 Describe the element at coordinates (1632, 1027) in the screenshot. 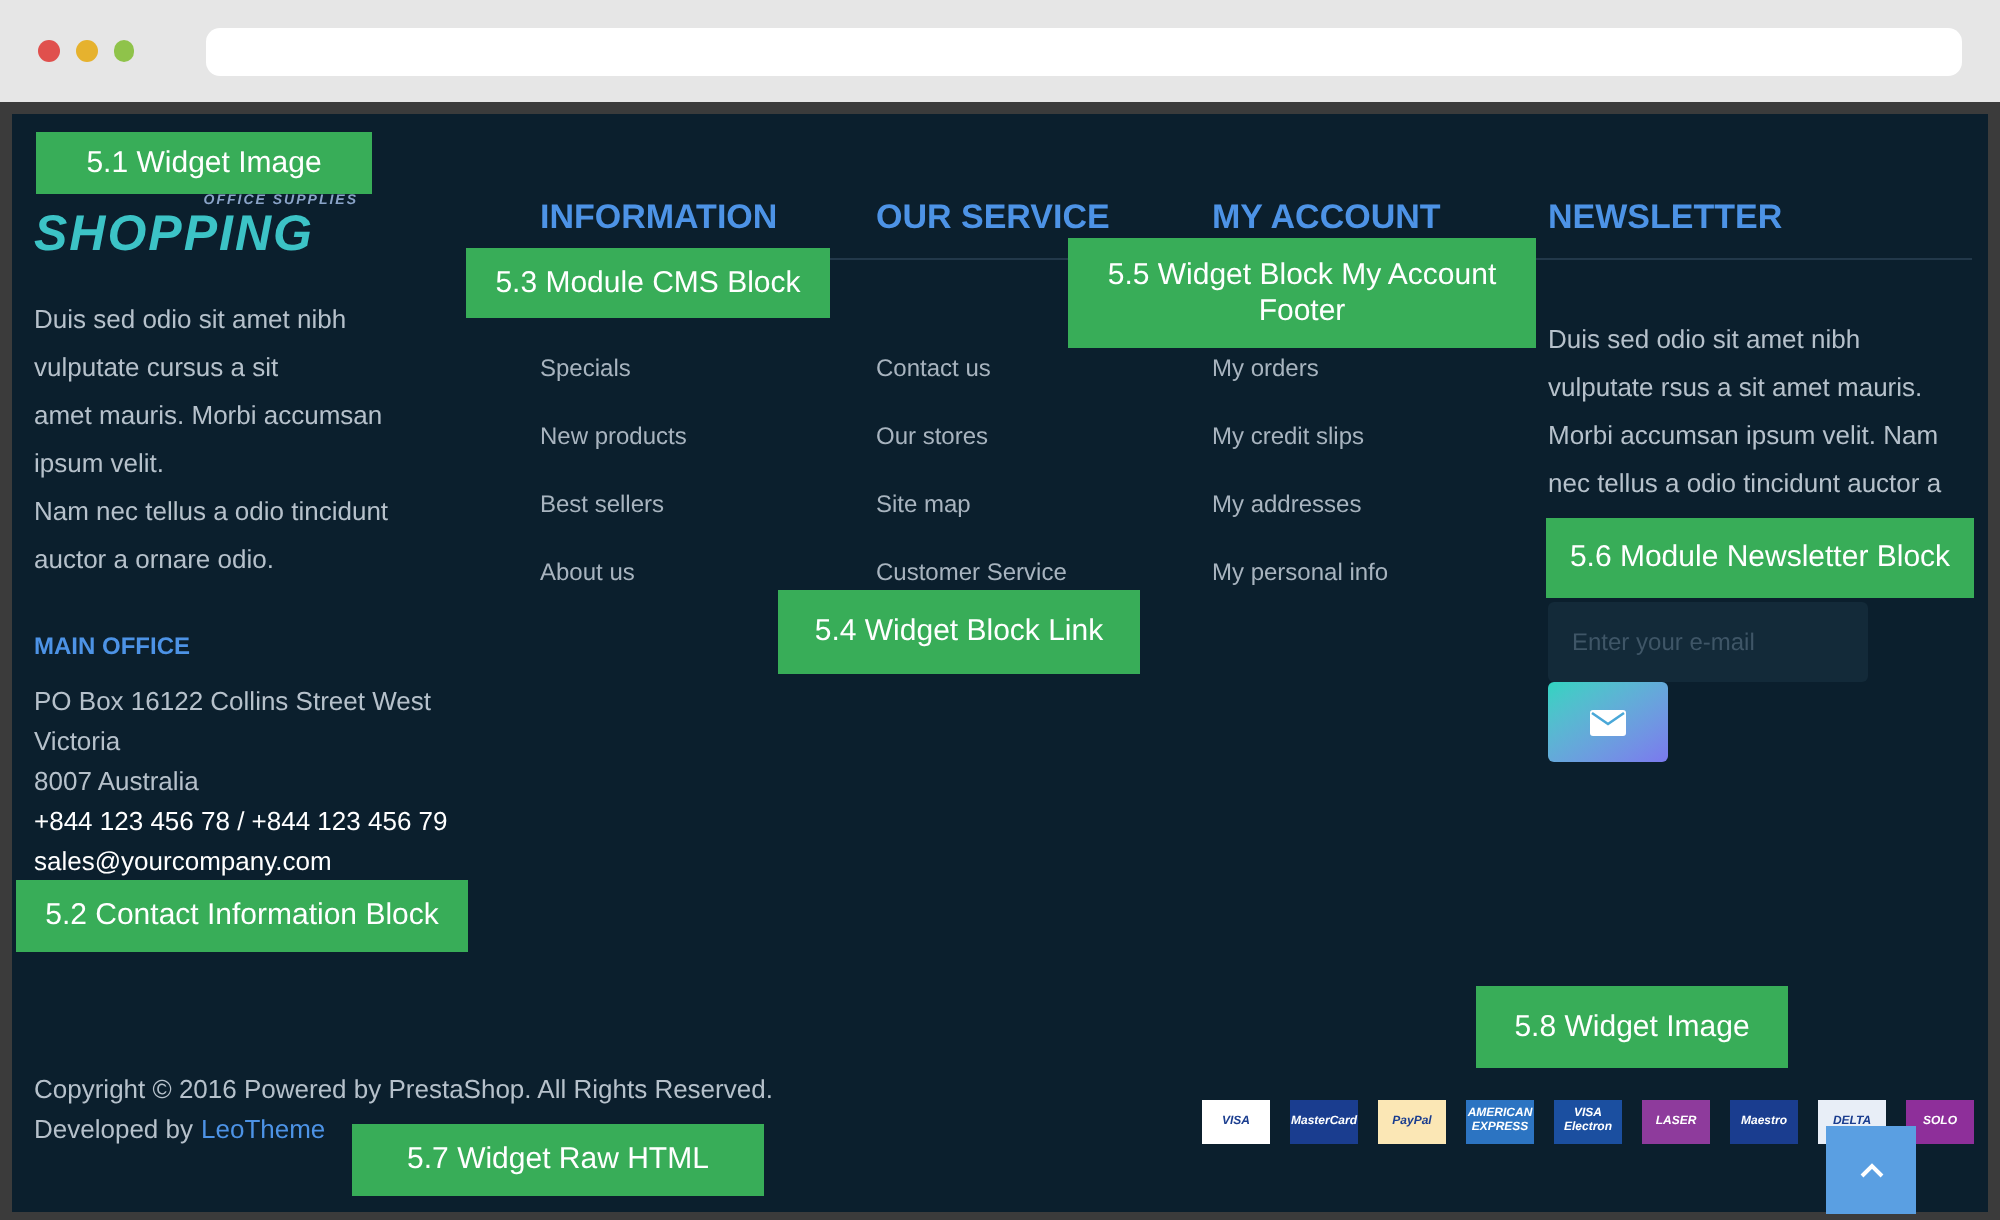

I see `annotation-label: 5.8 Widget Image` at that location.